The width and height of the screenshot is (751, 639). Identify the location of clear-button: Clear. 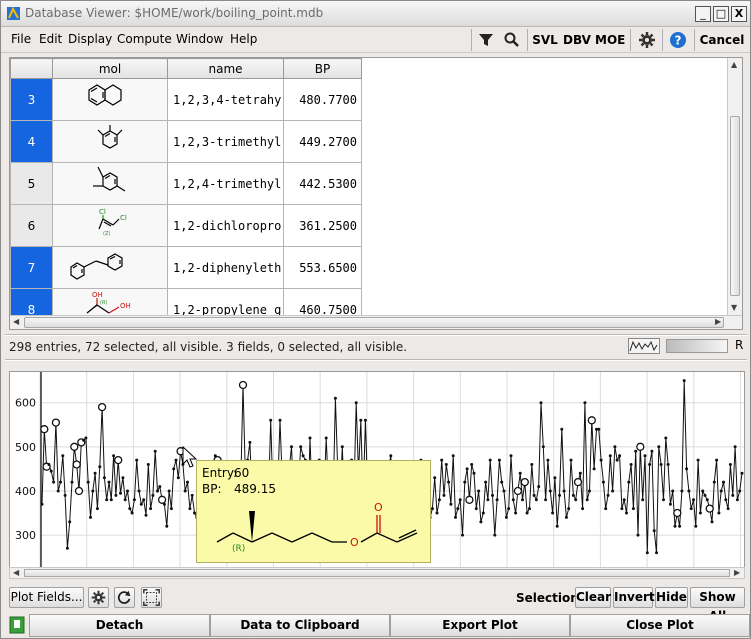
(593, 597).